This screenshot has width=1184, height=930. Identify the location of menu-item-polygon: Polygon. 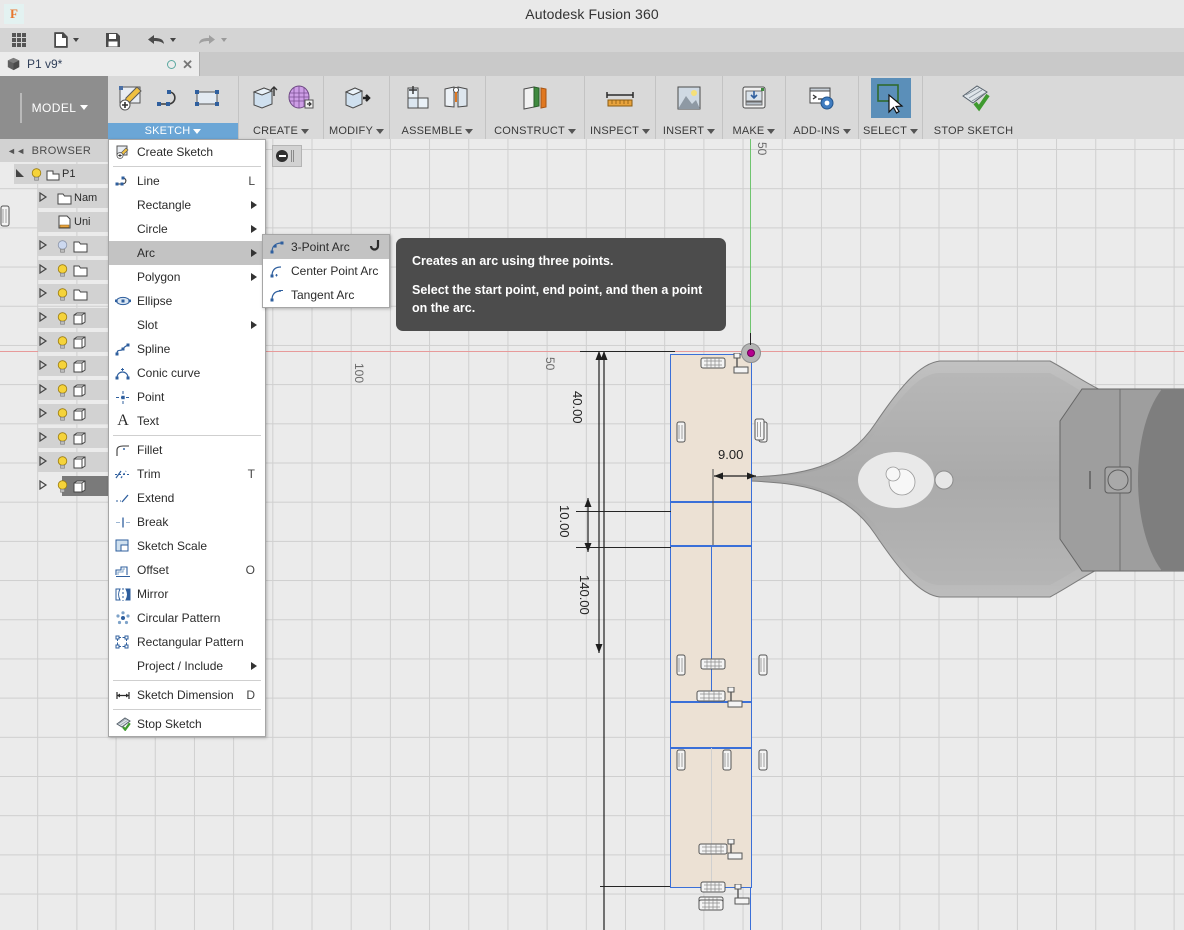
(187, 277).